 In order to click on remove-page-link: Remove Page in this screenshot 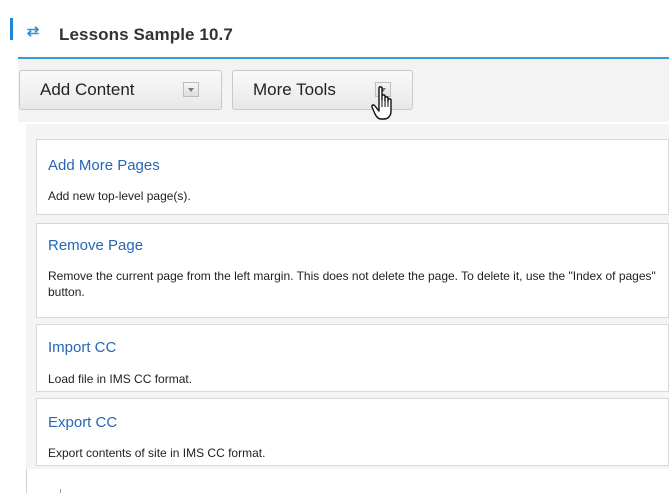, I will do `click(95, 245)`.